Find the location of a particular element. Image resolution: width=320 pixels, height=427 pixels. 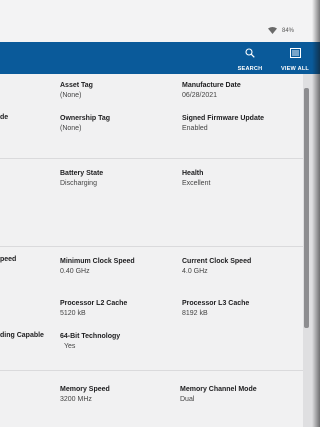

search-button: SEARCH is located at coordinates (250, 58).